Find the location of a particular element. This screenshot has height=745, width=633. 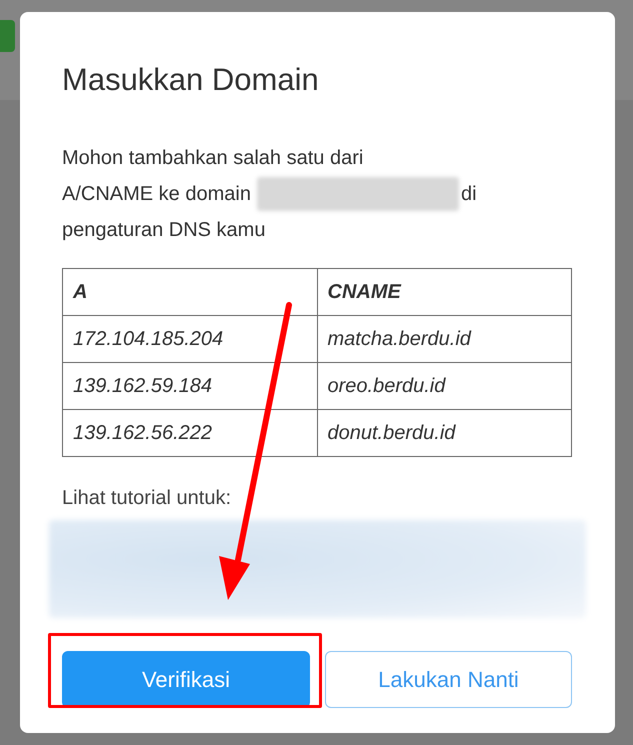

column-header: CNAME is located at coordinates (444, 292).